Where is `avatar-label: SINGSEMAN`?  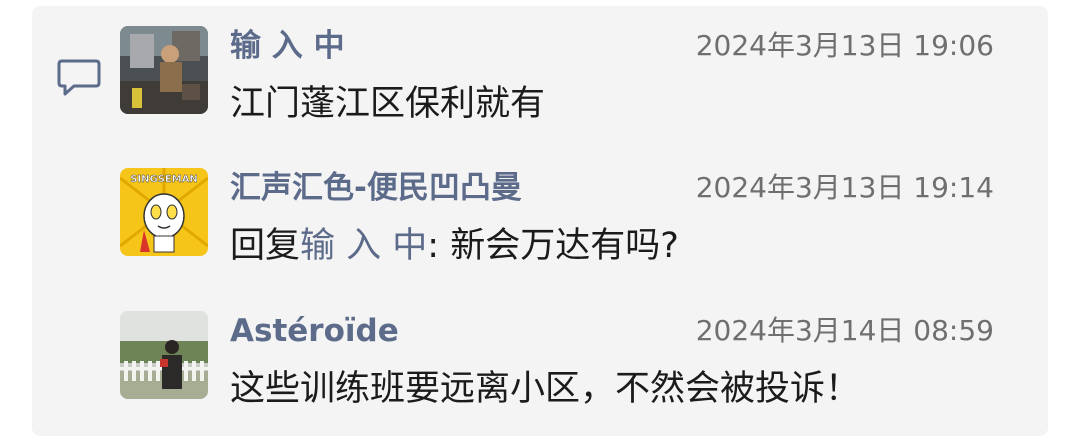
avatar-label: SINGSEMAN is located at coordinates (164, 179).